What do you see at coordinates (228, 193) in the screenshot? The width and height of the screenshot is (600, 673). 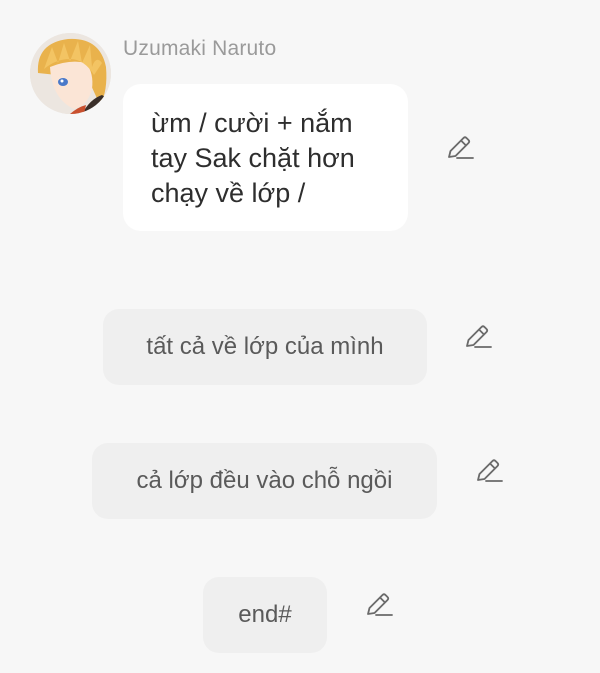 I see `message-line: chạy về lớp /` at bounding box center [228, 193].